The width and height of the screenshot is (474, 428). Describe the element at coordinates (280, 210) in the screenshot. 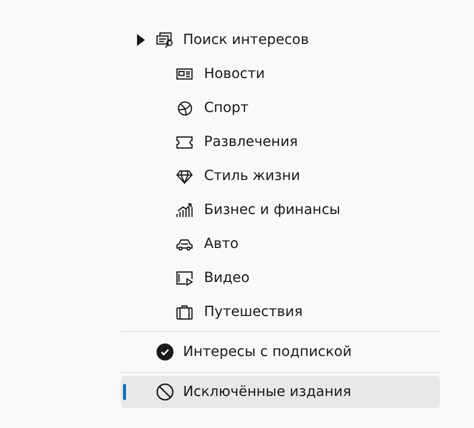

I see `interest-item: Бизнес и финансы` at that location.